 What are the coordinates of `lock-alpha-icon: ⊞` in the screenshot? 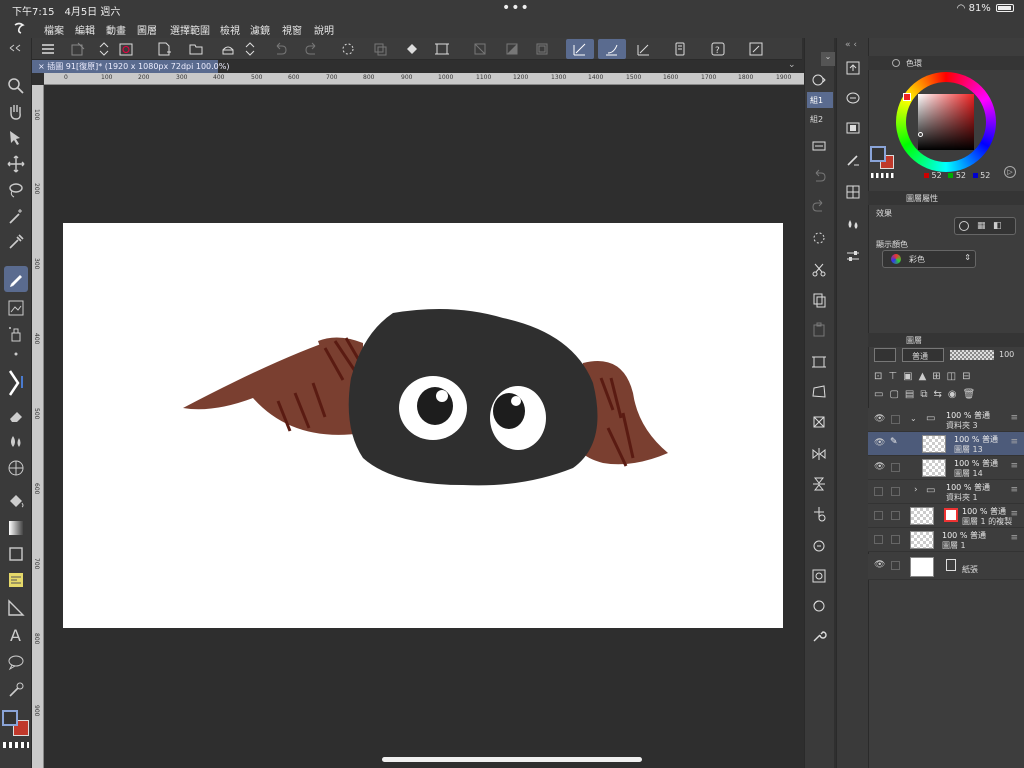 It's located at (939, 376).